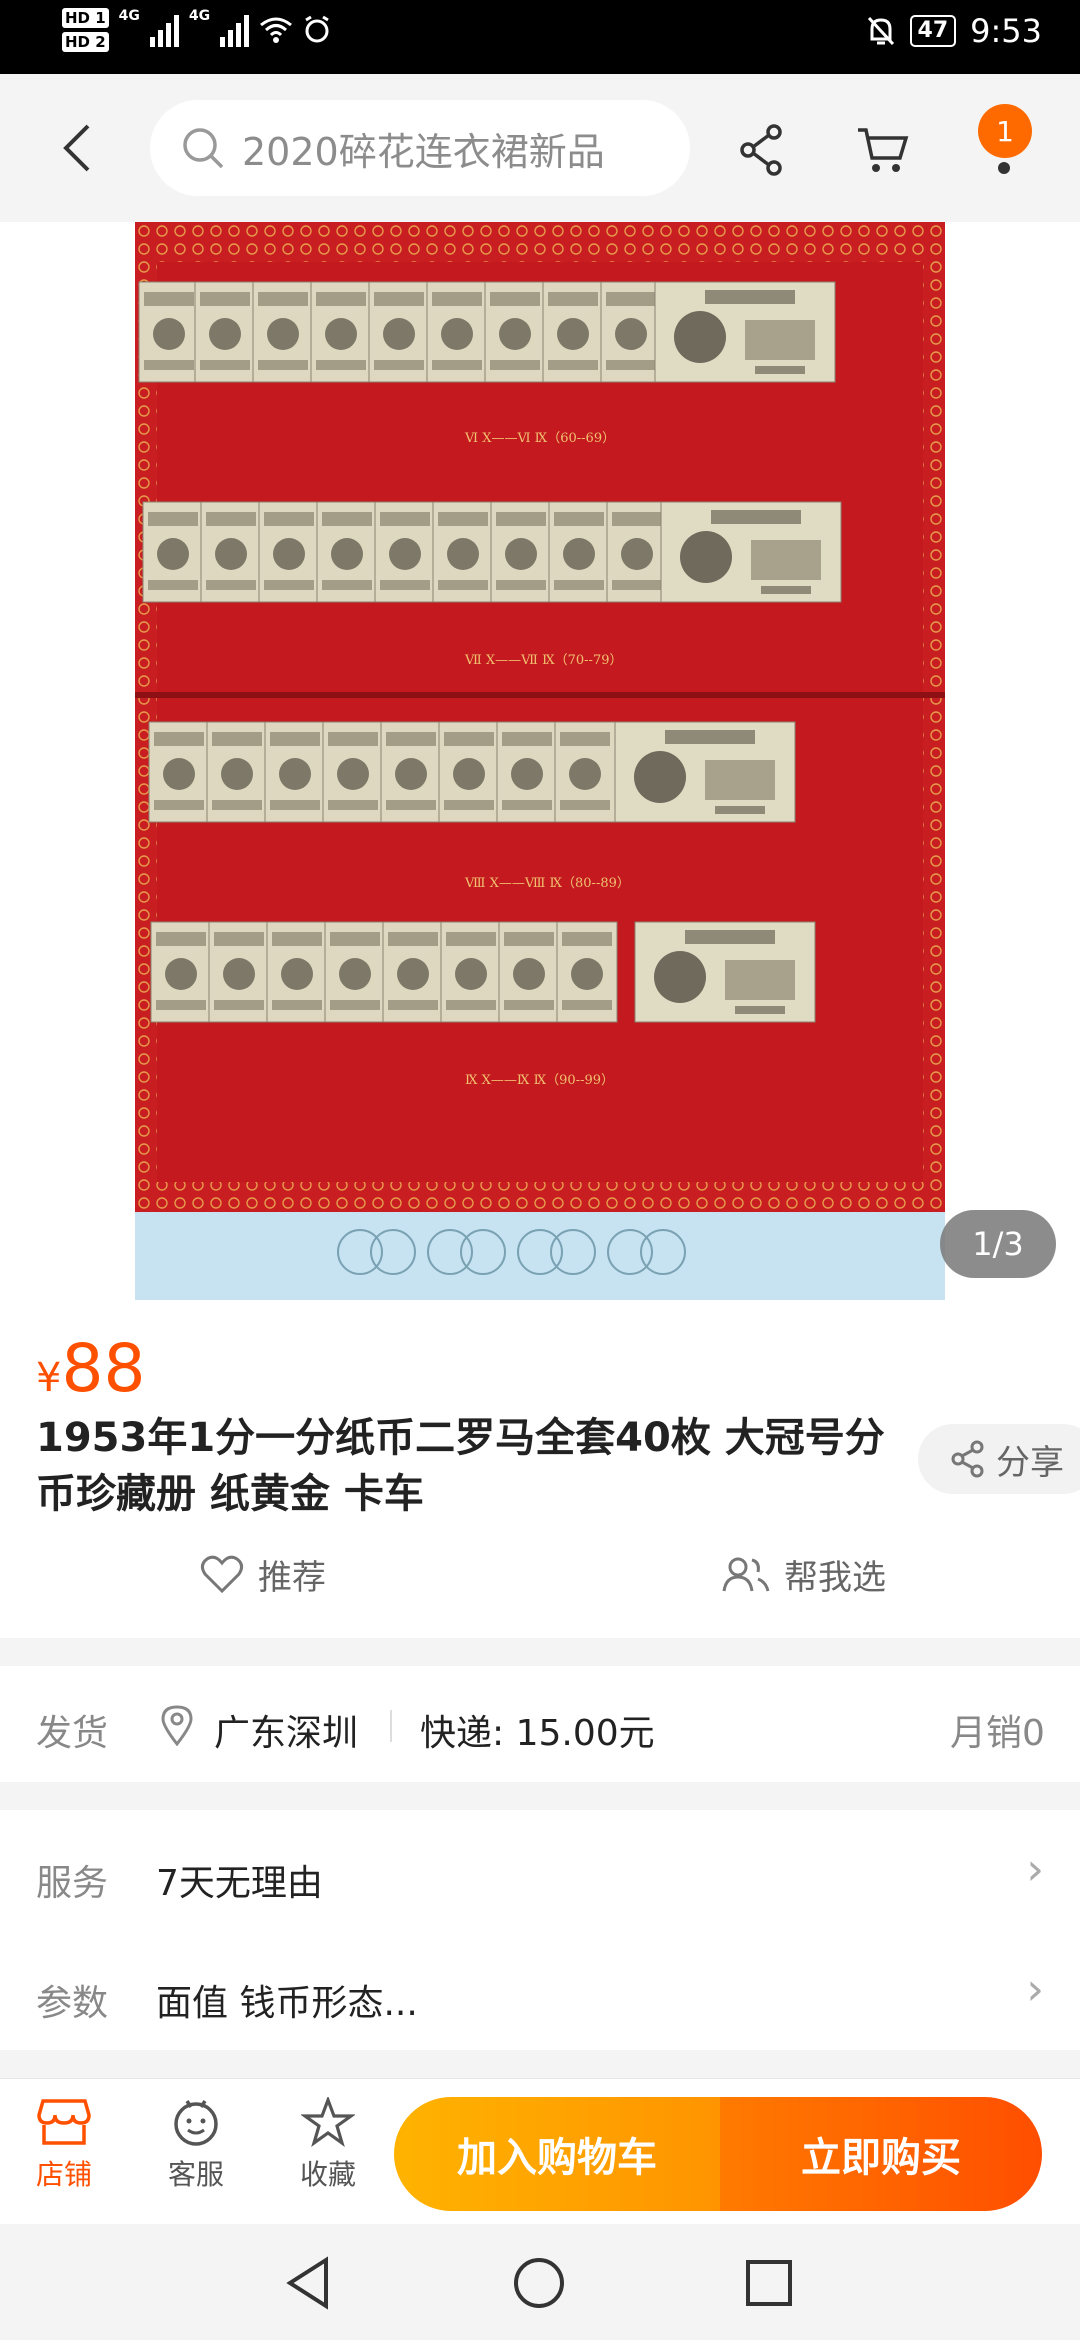  What do you see at coordinates (196, 30) in the screenshot?
I see `status-bar-left: HD 1 HD 2 4G 4G` at bounding box center [196, 30].